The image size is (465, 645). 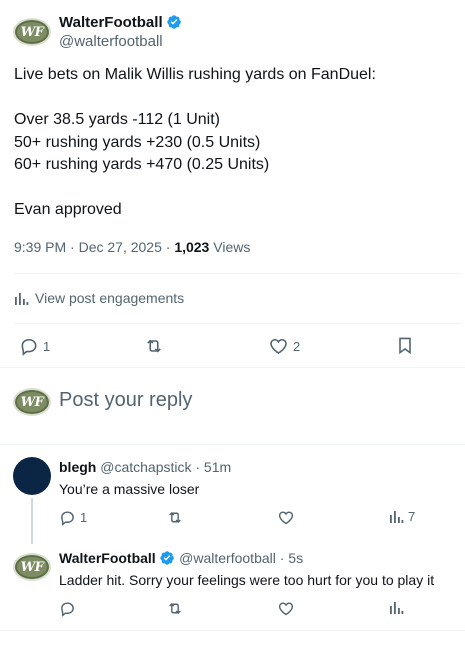 I want to click on view-engagements-link: View post engagements, so click(x=99, y=298).